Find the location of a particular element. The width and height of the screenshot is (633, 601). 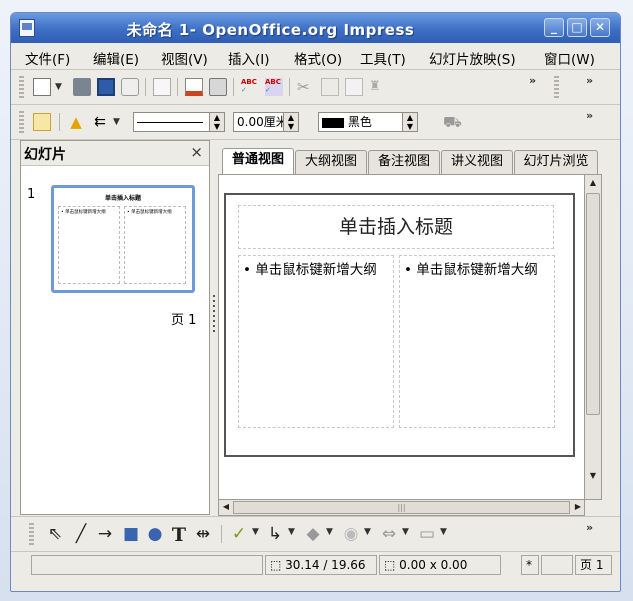

basic-shapes-dropdown-arrow-icon: ▼ is located at coordinates (329, 532).